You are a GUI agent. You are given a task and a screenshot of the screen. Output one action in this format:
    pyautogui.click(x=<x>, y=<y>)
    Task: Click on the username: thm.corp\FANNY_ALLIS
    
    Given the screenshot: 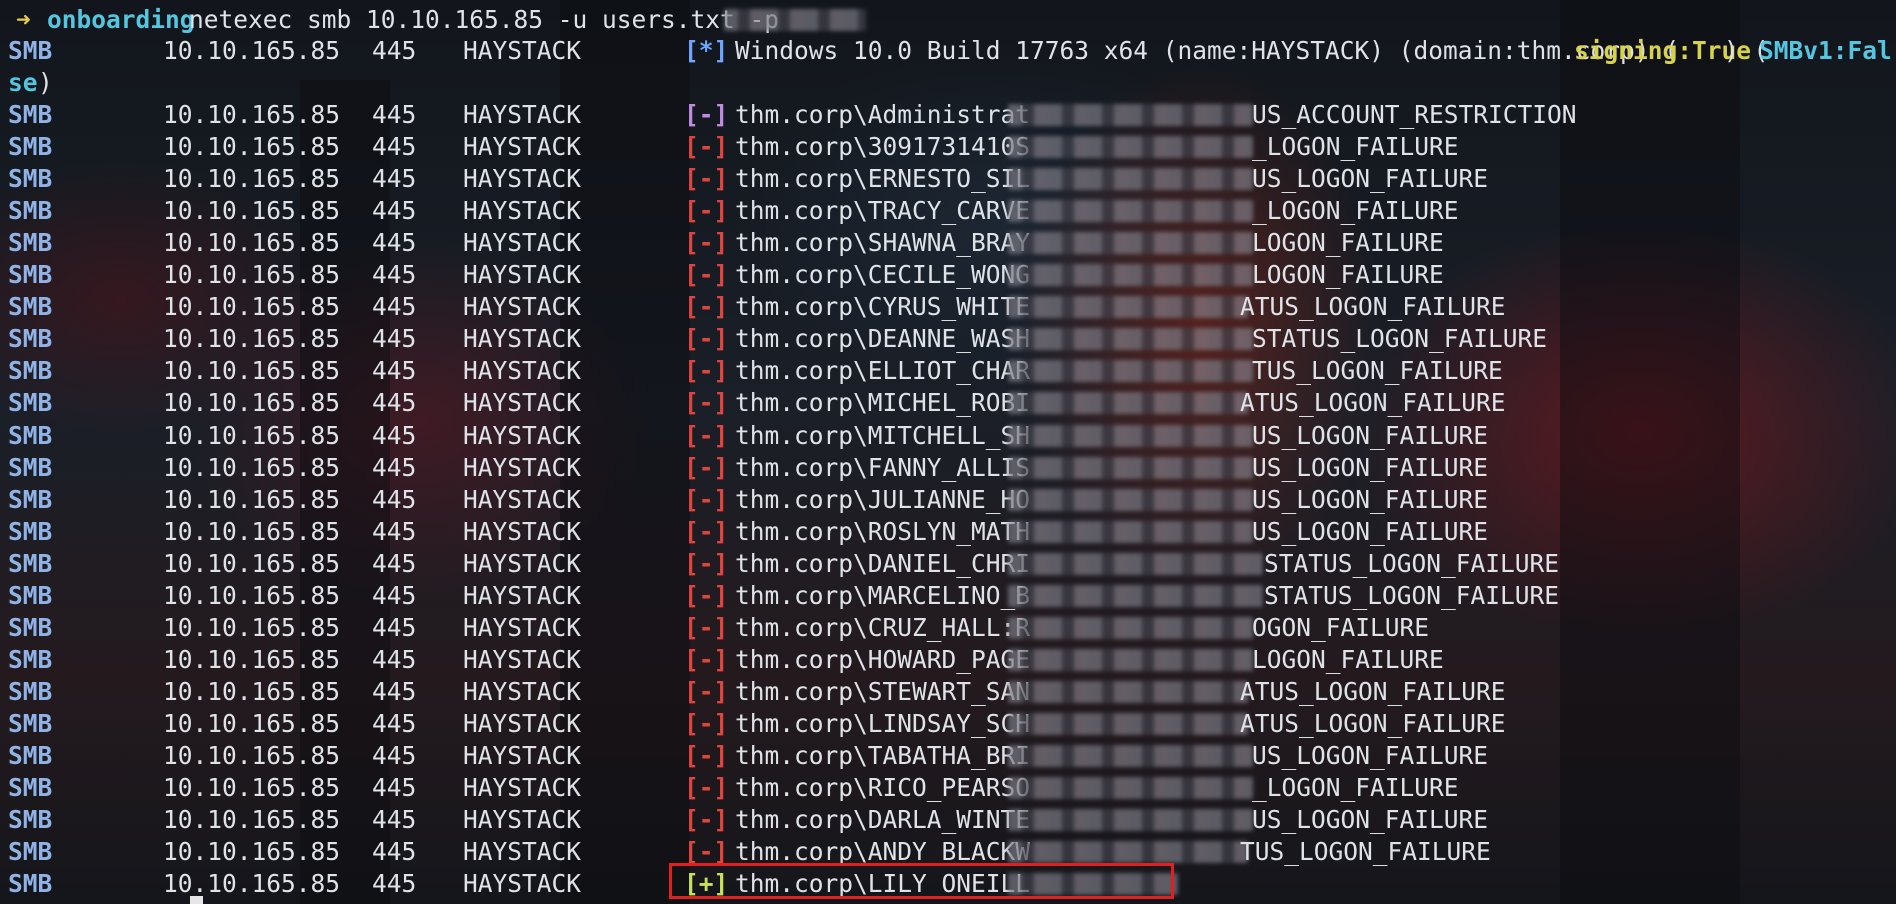 What is the action you would take?
    pyautogui.click(x=883, y=467)
    